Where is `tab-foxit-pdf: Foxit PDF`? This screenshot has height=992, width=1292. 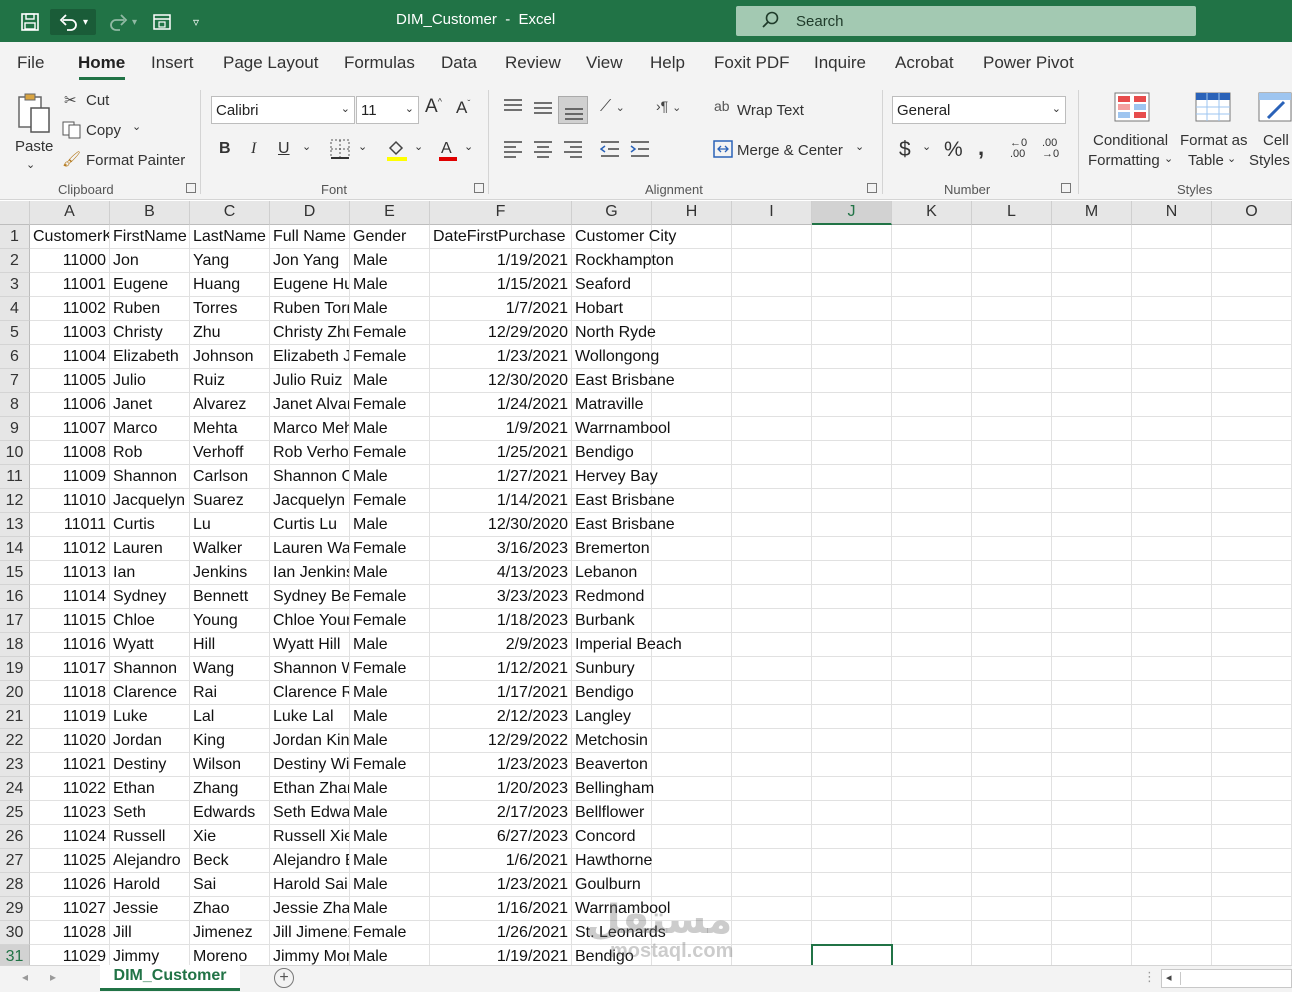
tab-foxit-pdf: Foxit PDF is located at coordinates (752, 63).